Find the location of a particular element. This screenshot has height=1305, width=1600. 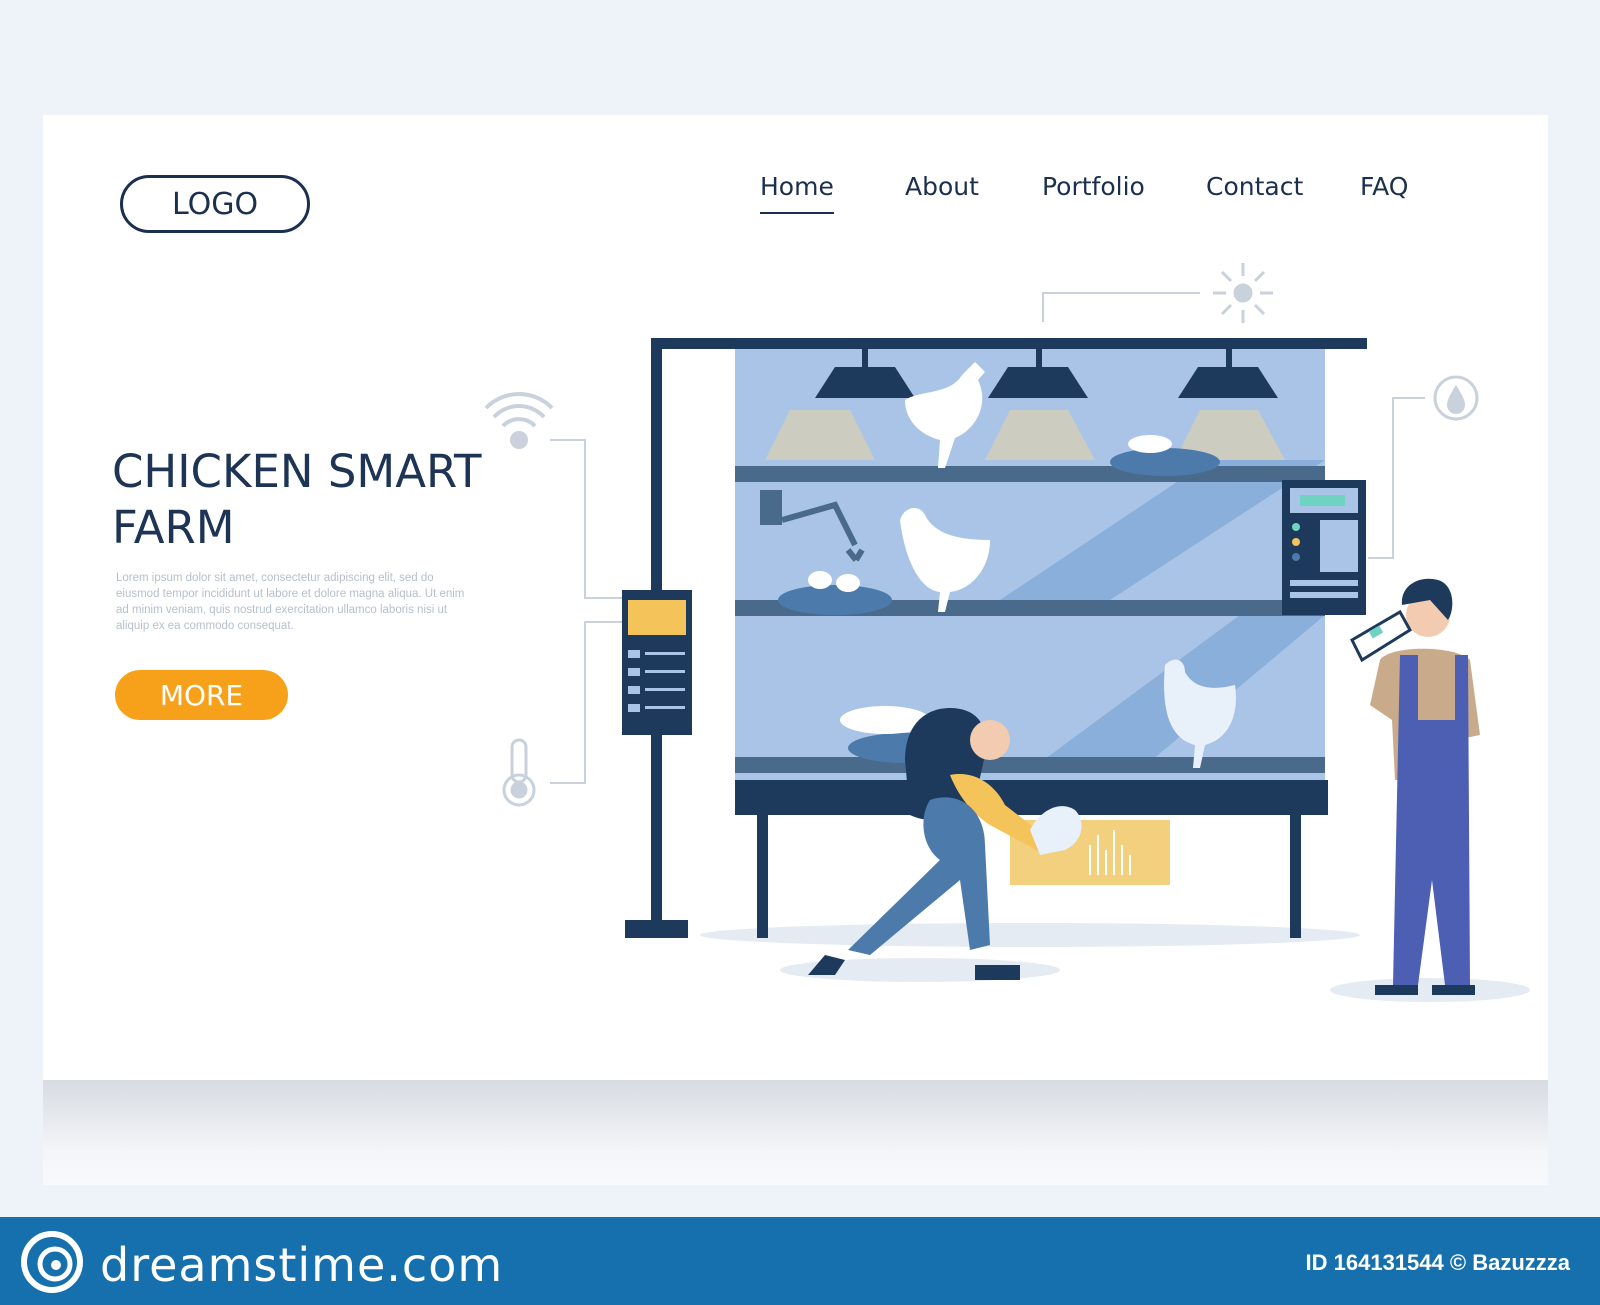

control-box is located at coordinates (1324, 547).